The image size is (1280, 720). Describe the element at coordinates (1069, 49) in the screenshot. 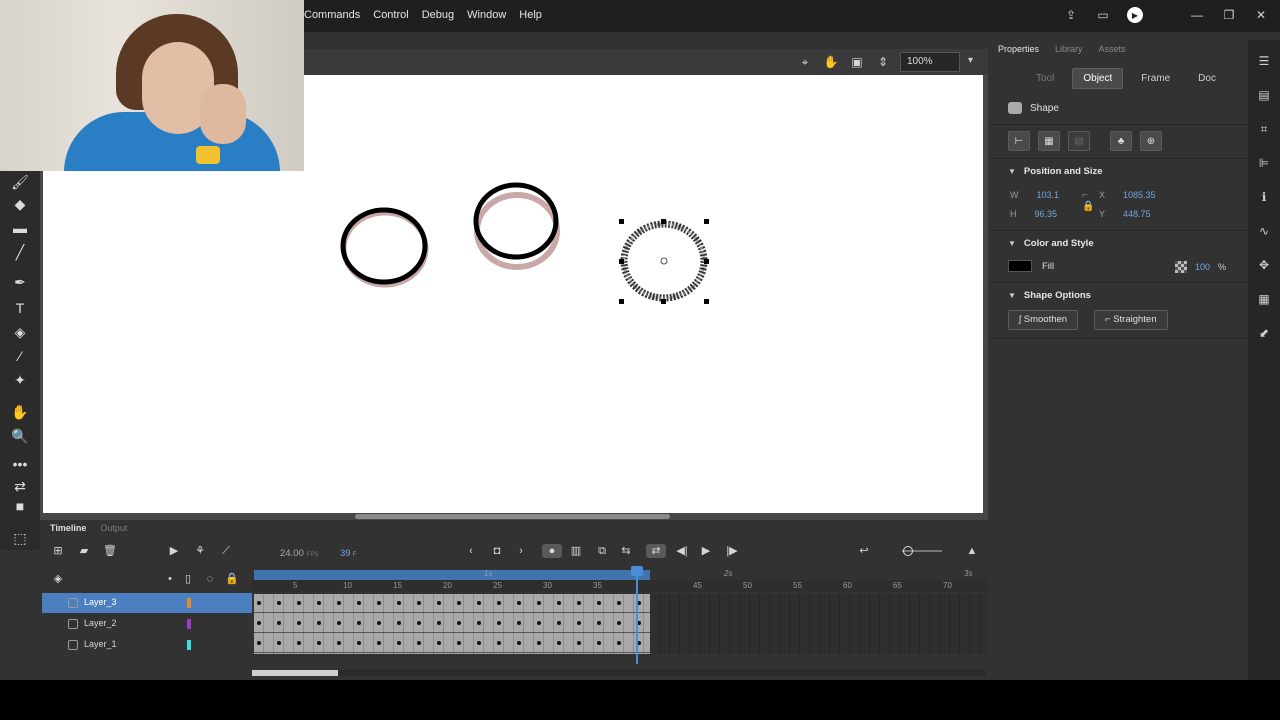

I see `tab-library: Library` at that location.